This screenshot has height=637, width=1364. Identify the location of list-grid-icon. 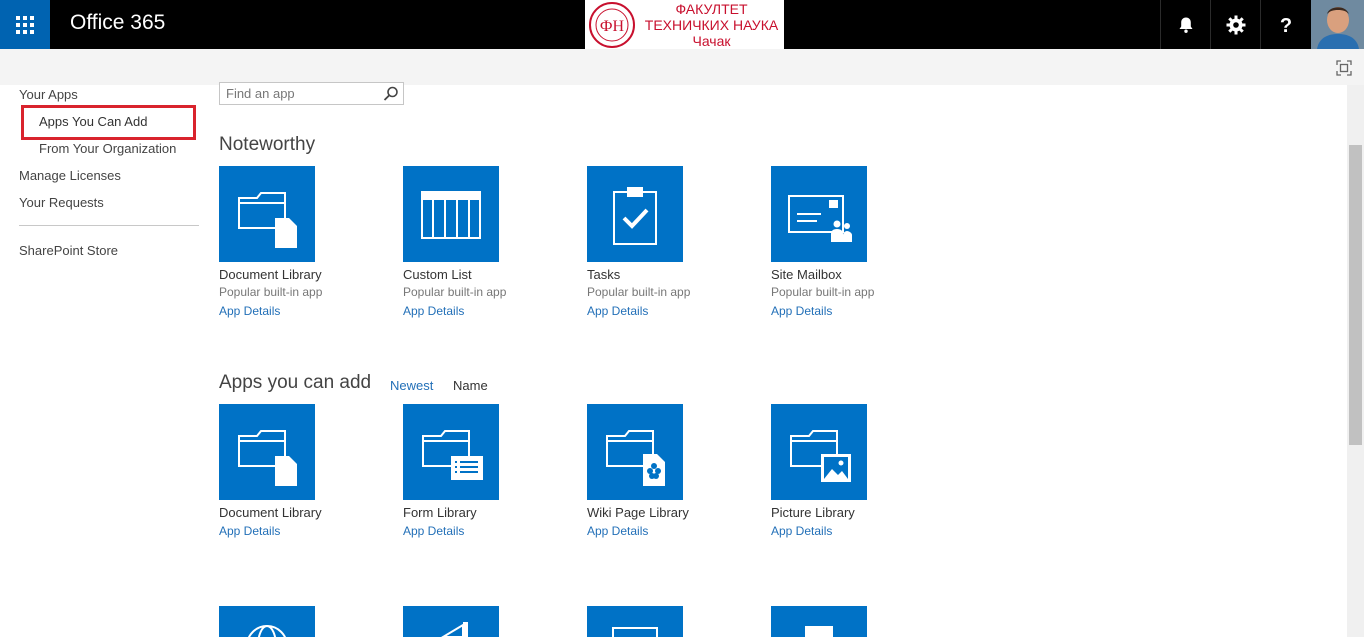
(451, 215).